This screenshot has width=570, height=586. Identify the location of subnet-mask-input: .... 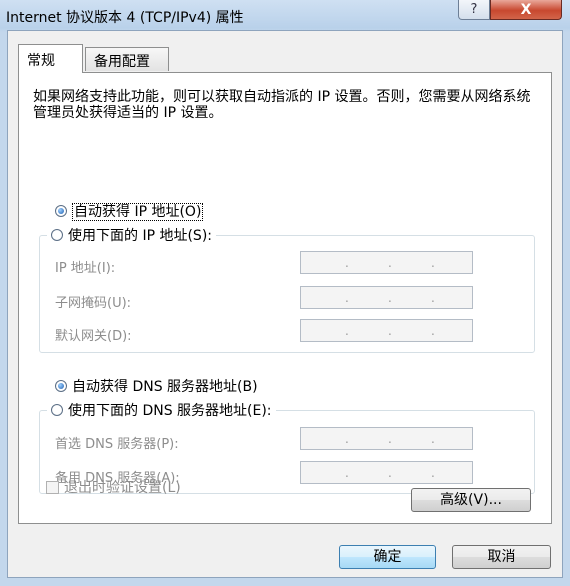
(386, 297).